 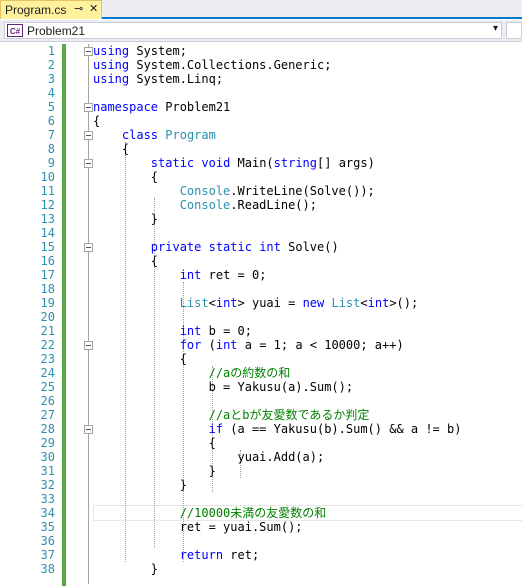 I want to click on line-number: 7, so click(x=51, y=135).